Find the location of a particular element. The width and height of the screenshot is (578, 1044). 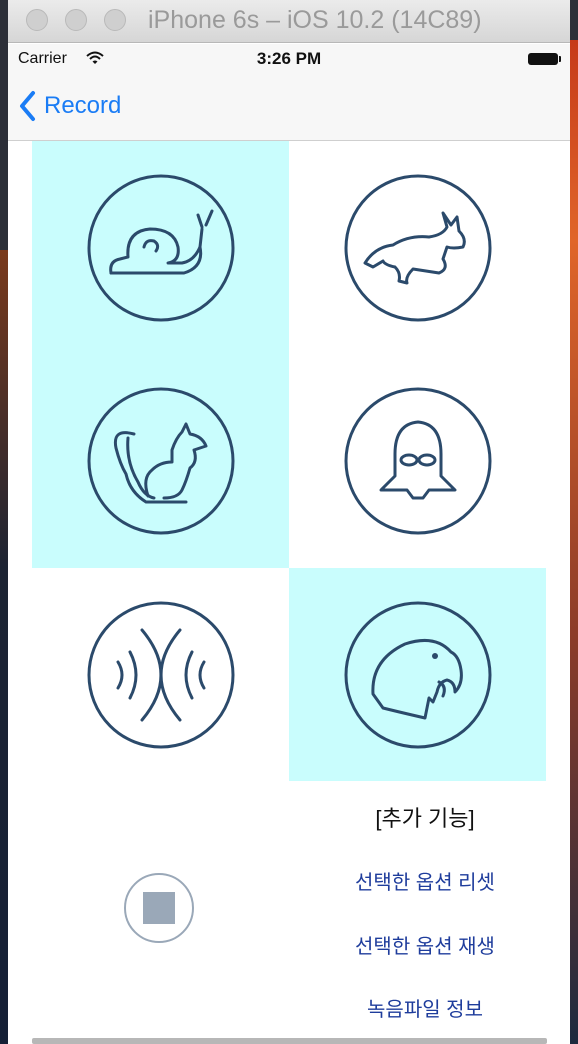

parrot-icon is located at coordinates (417, 674).